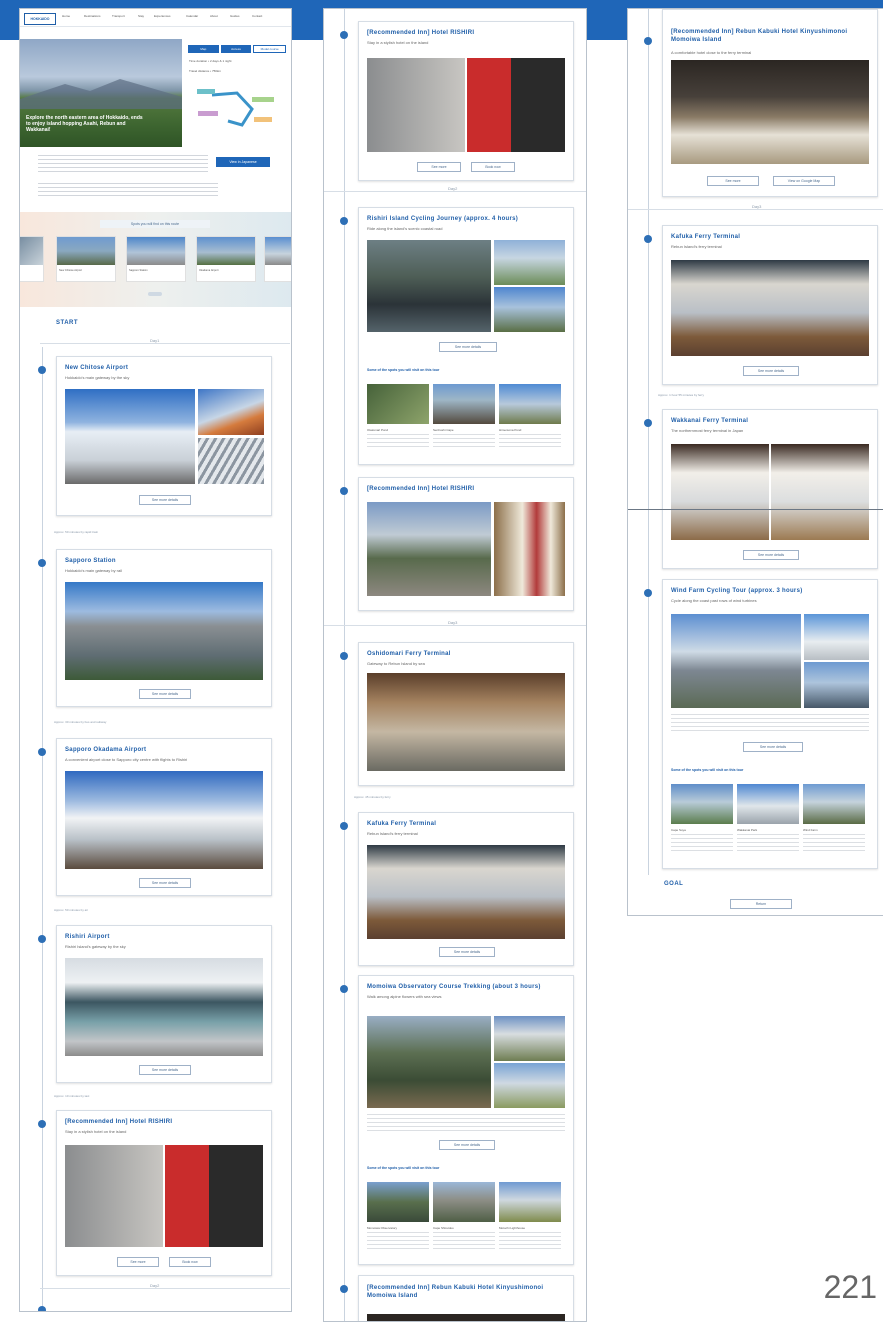 The width and height of the screenshot is (883, 1322). I want to click on nav-item: Experiences, so click(162, 16).